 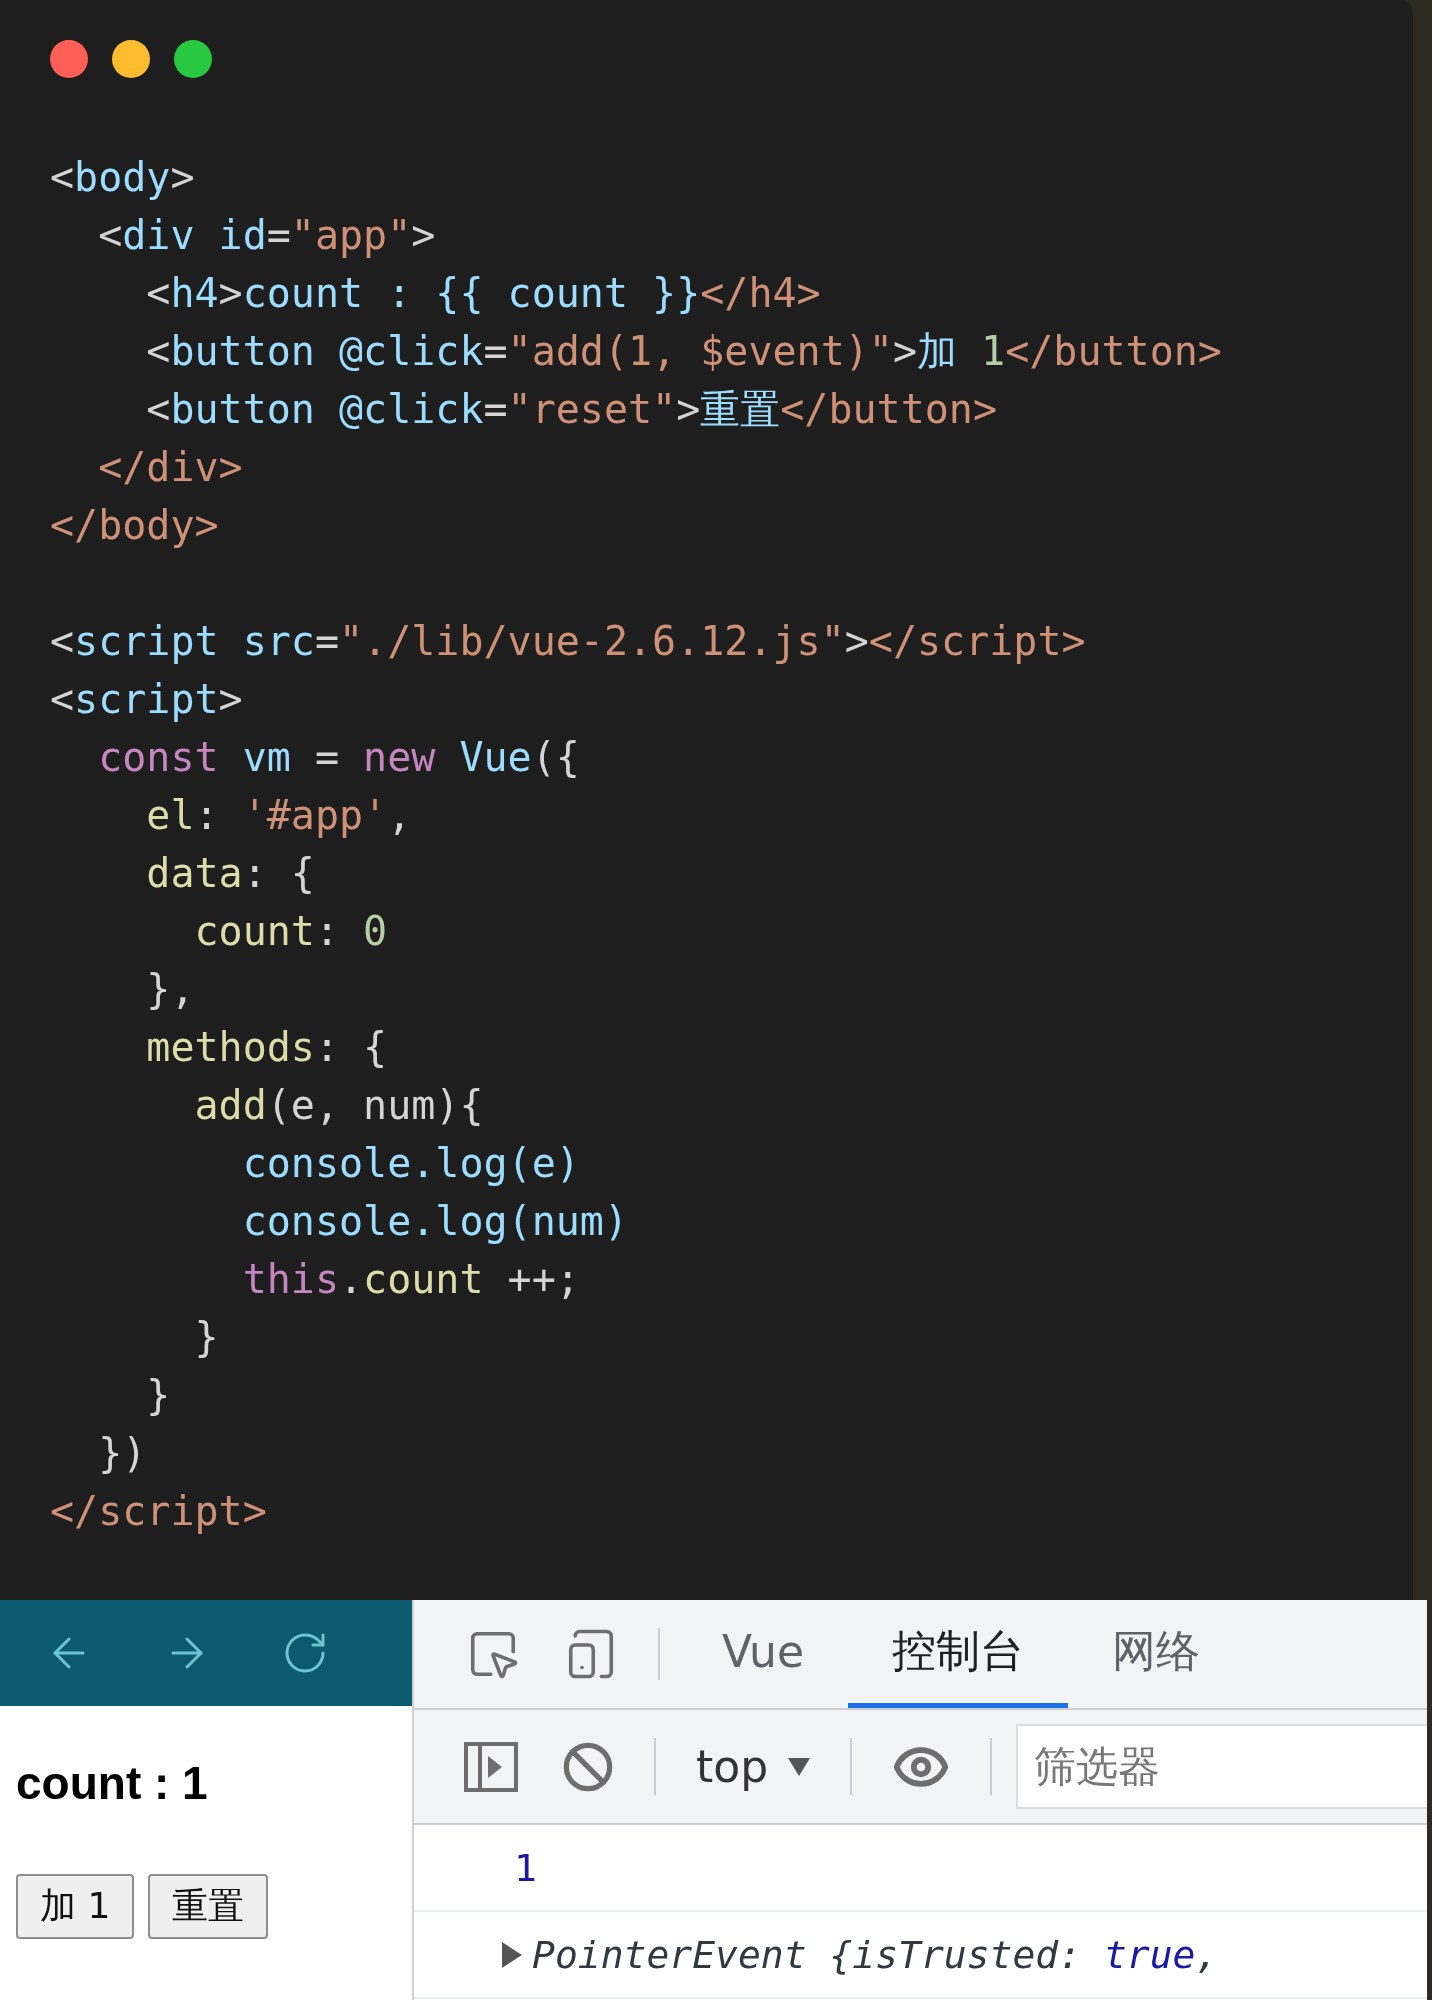 I want to click on context-select: top, so click(x=753, y=1766).